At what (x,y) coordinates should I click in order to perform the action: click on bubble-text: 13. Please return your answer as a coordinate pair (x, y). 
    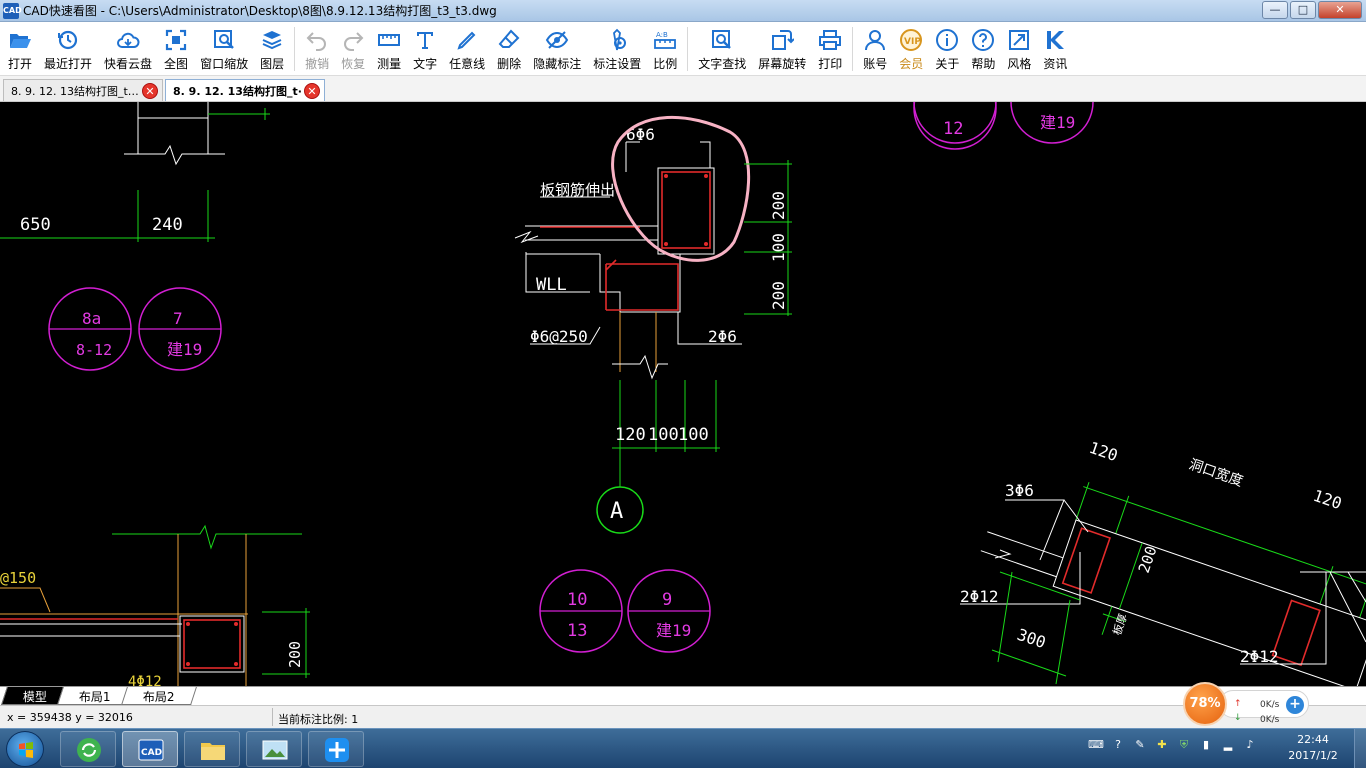
    Looking at the image, I should click on (577, 631).